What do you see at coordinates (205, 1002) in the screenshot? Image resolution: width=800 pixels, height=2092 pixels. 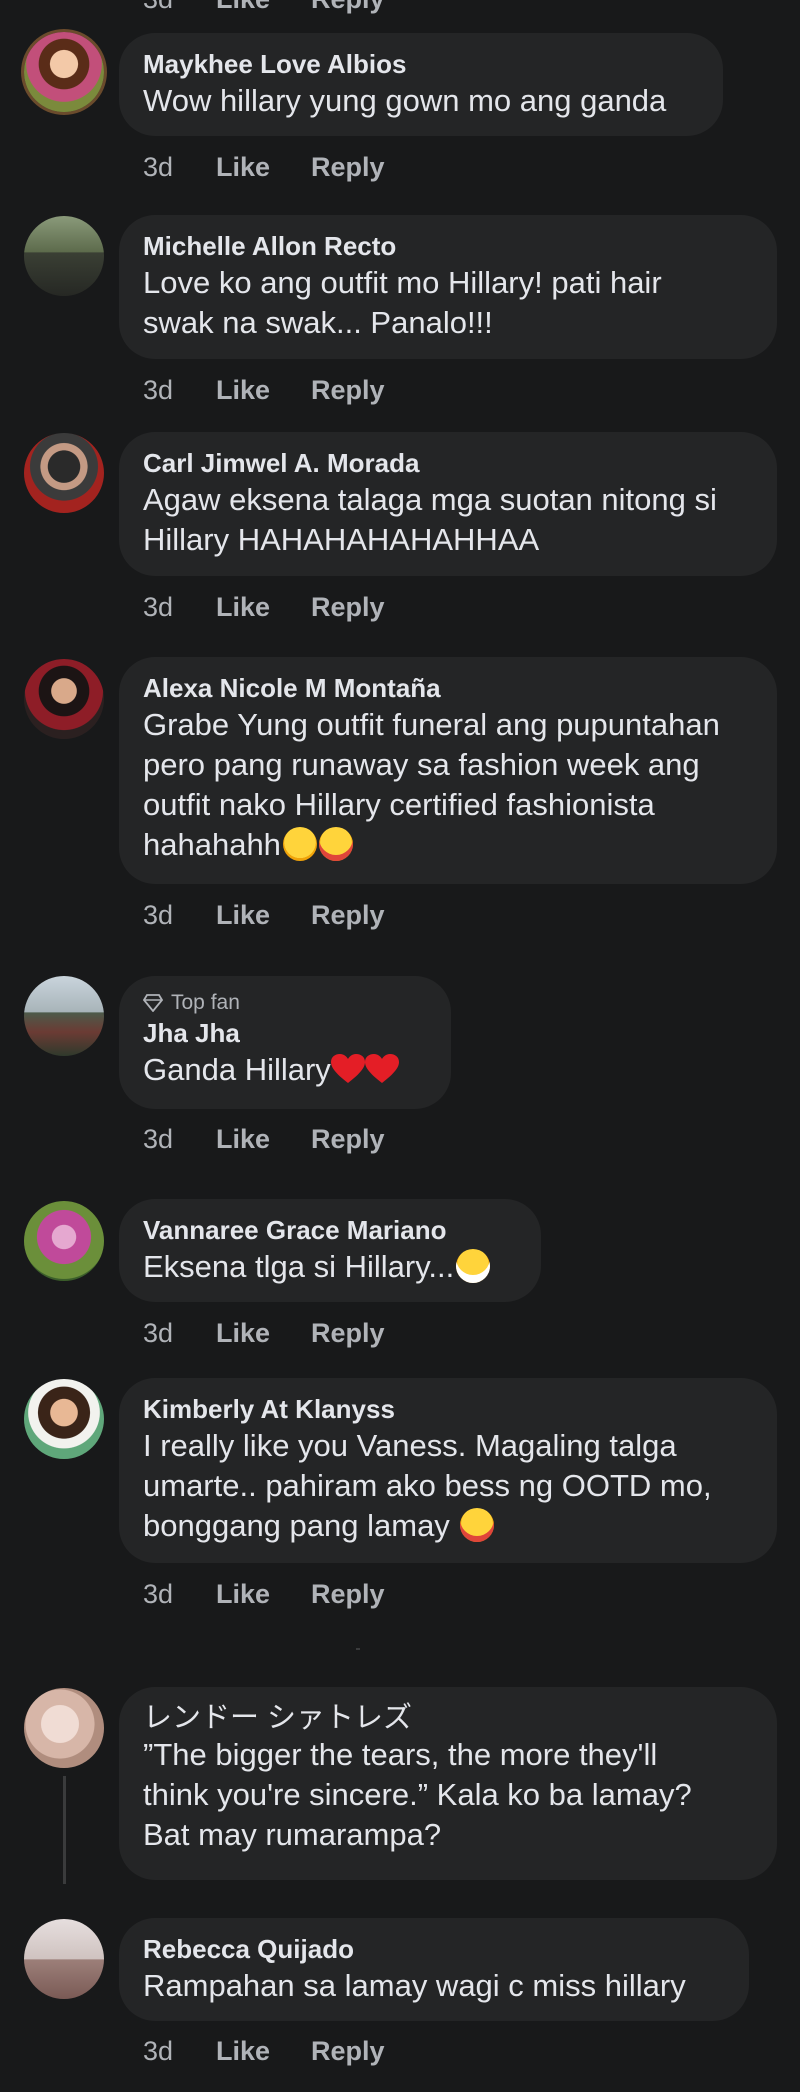 I see `badge-label: Top fan` at bounding box center [205, 1002].